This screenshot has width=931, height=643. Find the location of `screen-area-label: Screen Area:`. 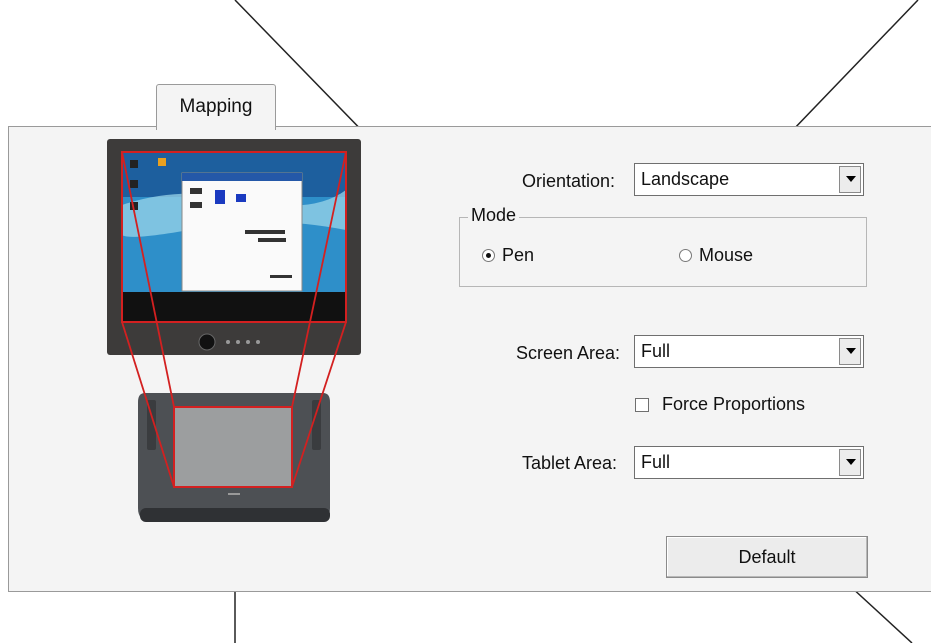

screen-area-label: Screen Area: is located at coordinates (568, 353).